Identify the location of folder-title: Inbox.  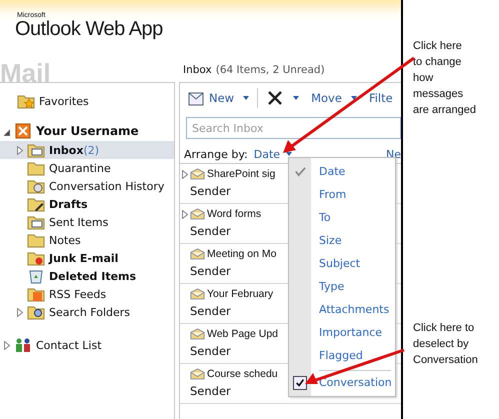
(197, 70).